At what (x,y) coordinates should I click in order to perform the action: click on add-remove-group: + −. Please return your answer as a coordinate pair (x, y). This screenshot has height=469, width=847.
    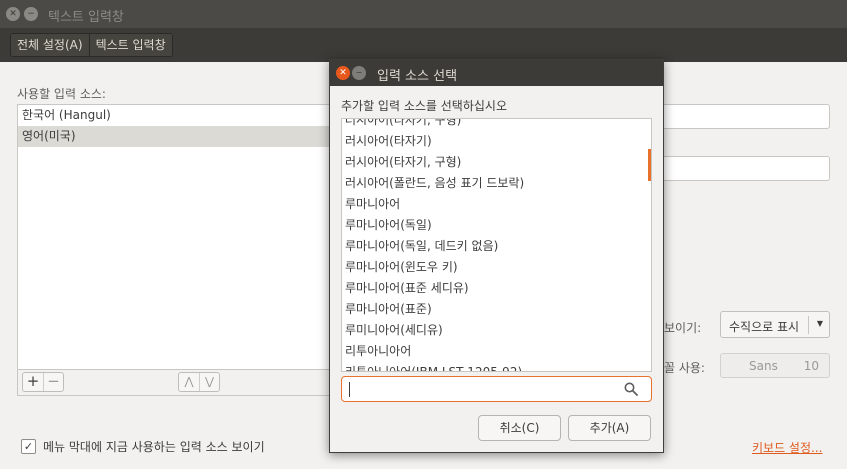
    Looking at the image, I should click on (43, 382).